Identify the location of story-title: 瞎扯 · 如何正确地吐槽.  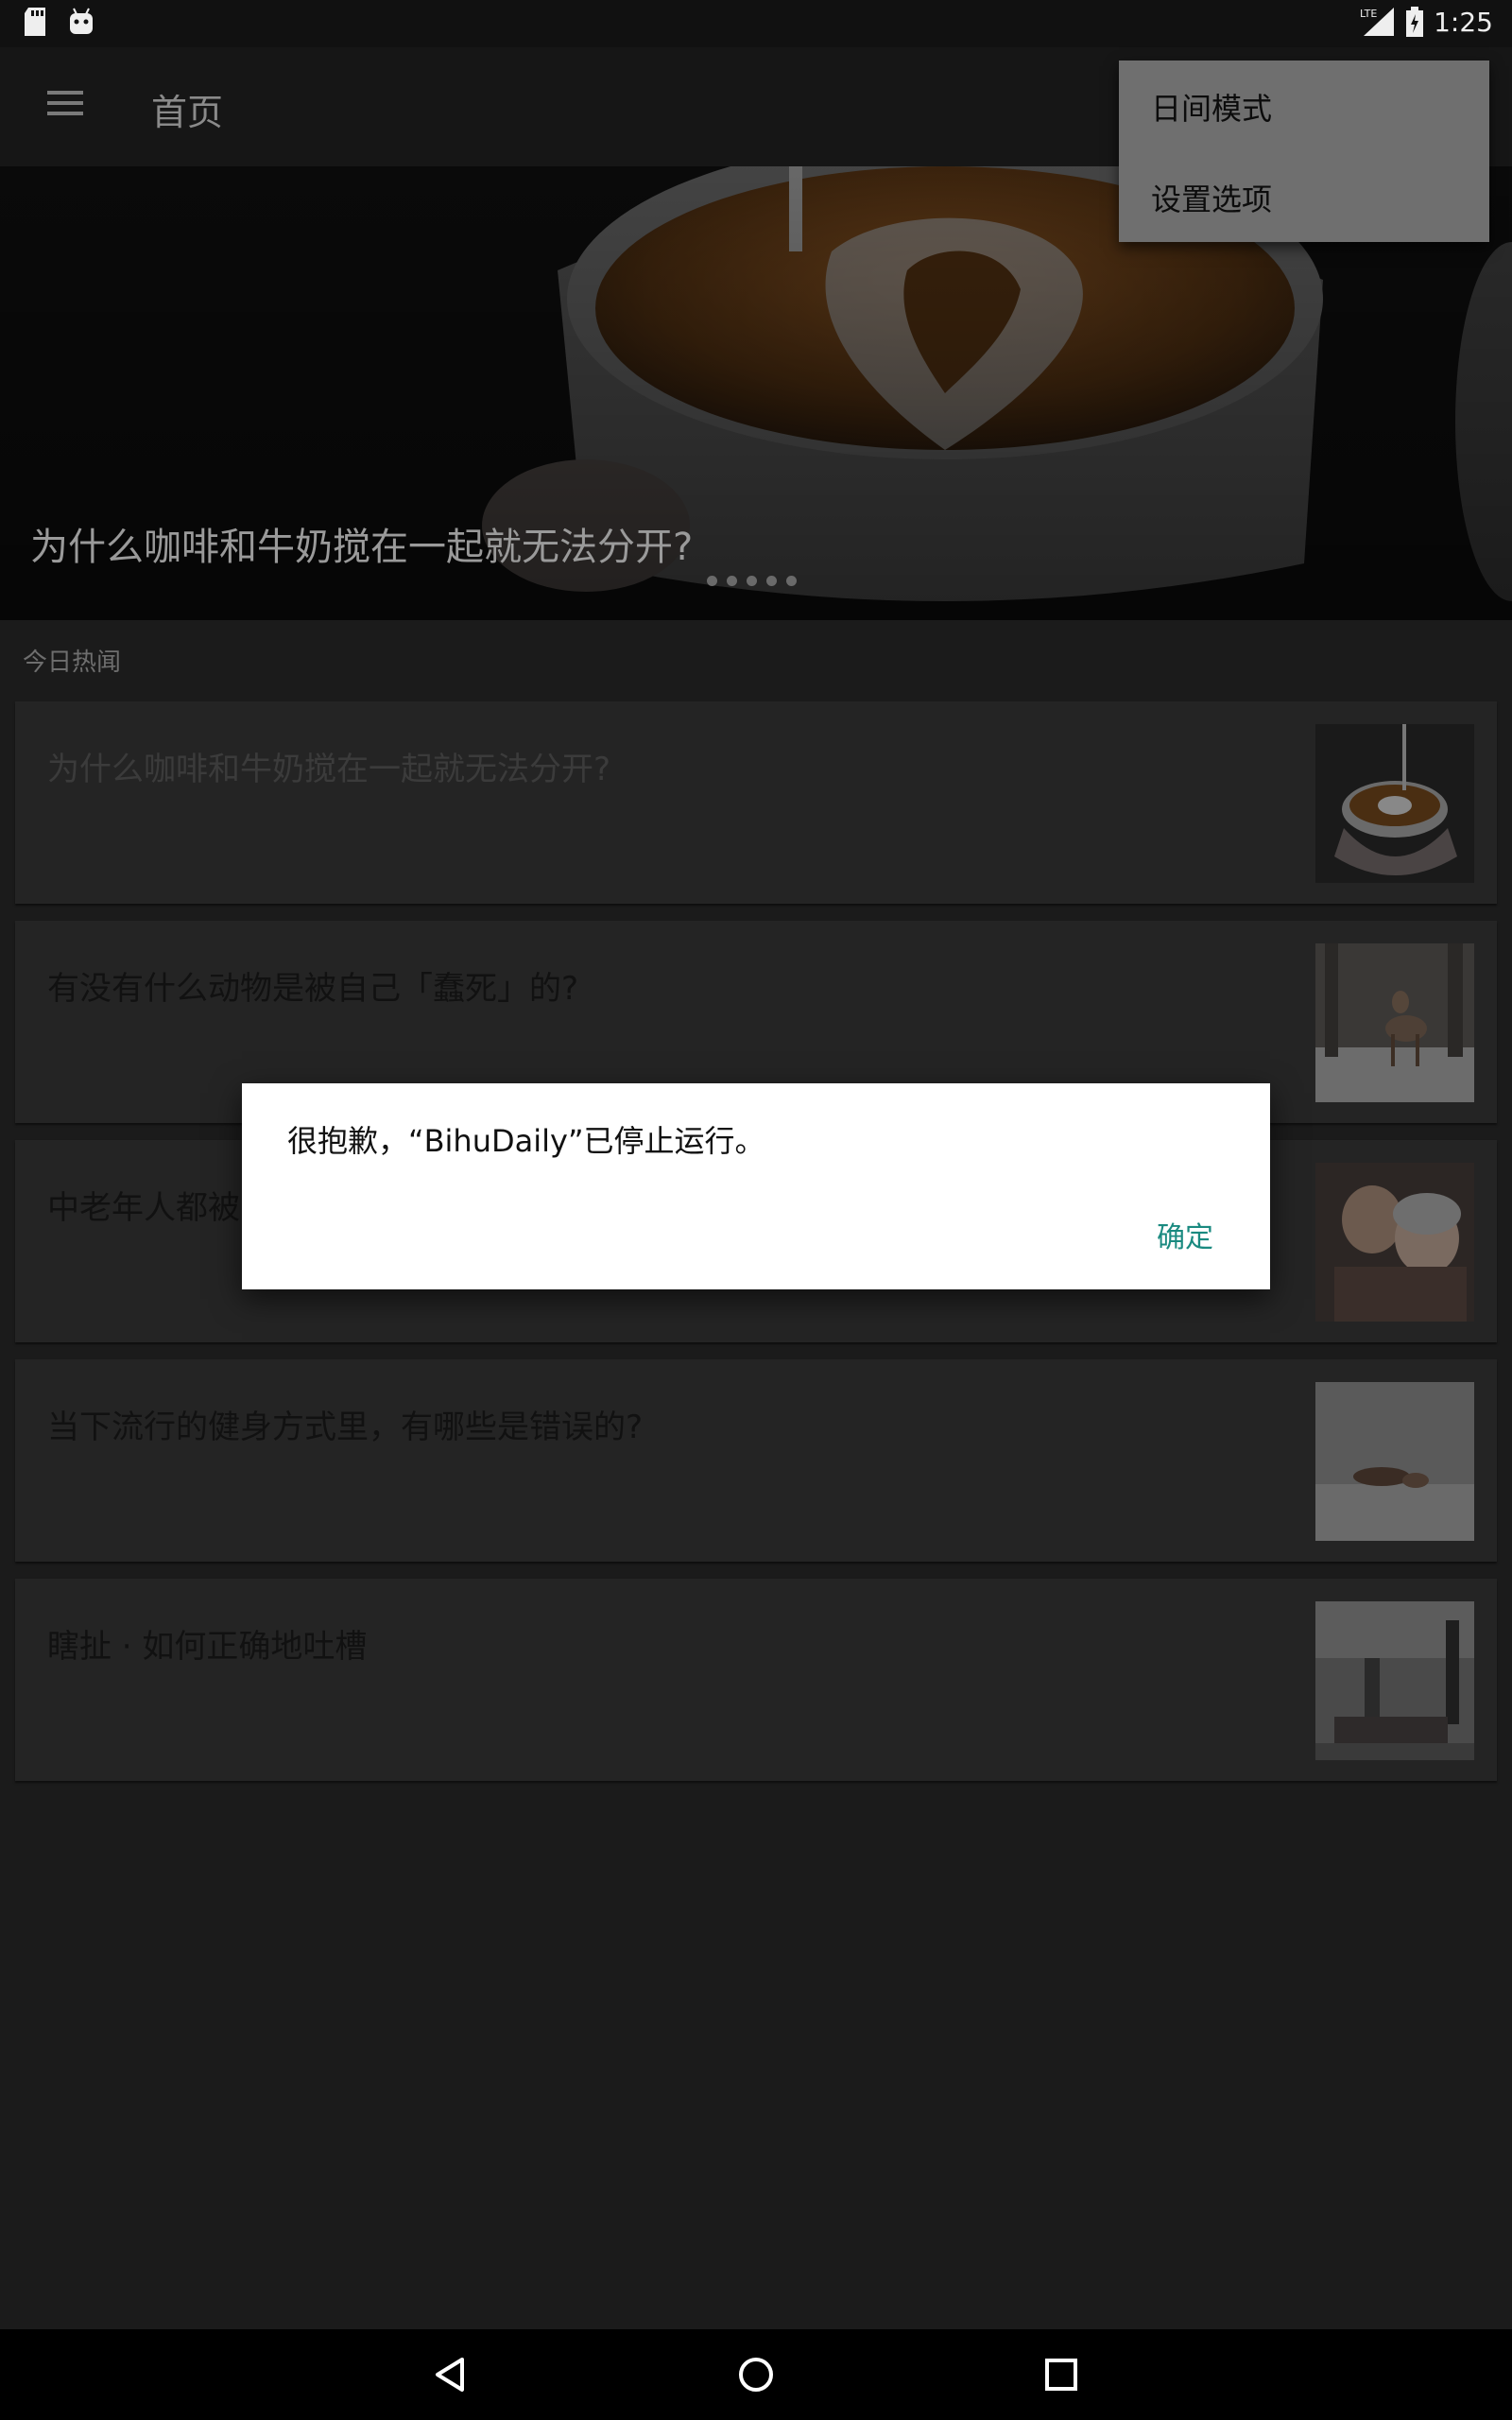
(207, 1647).